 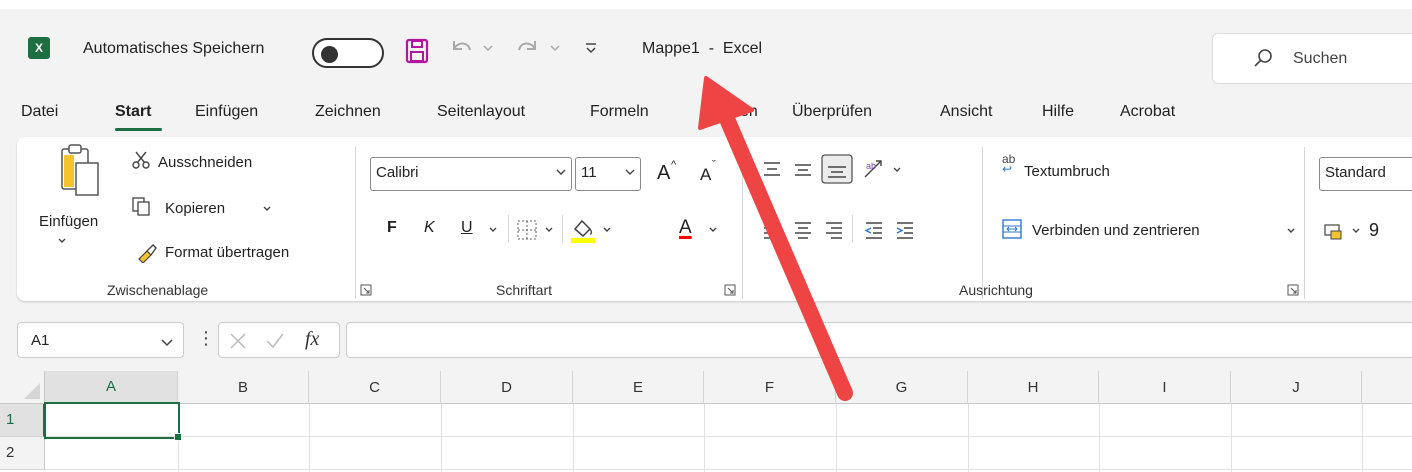 What do you see at coordinates (417, 51) in the screenshot?
I see `save-icon` at bounding box center [417, 51].